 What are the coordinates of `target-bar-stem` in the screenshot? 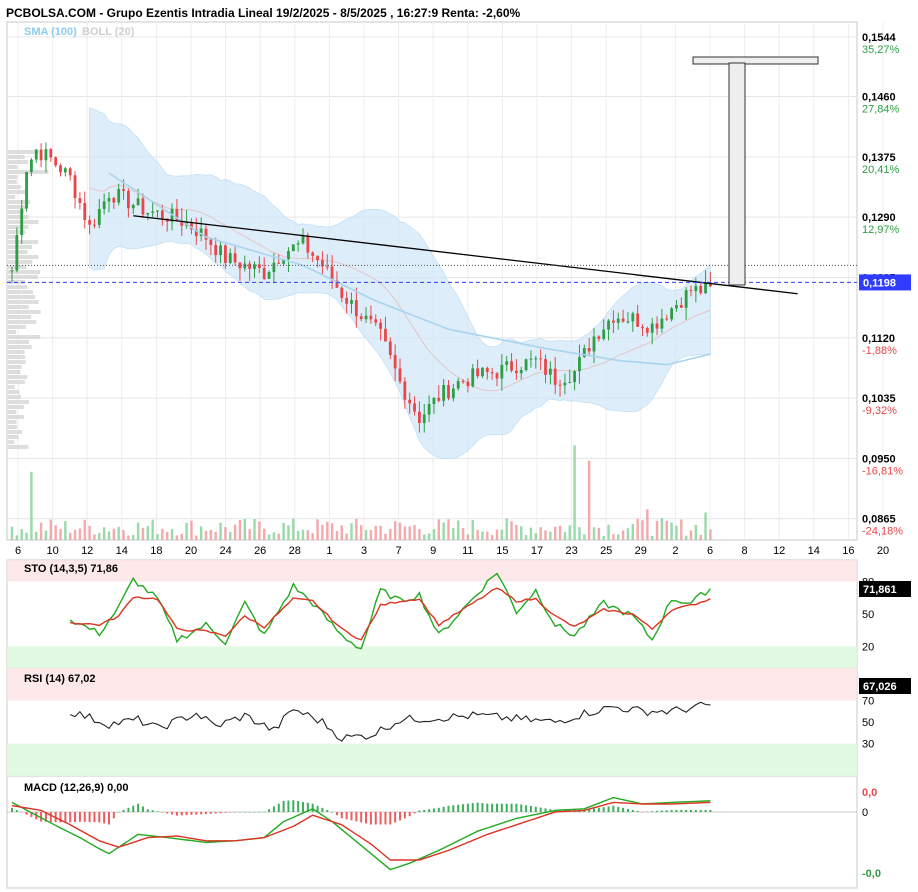 It's located at (737, 174).